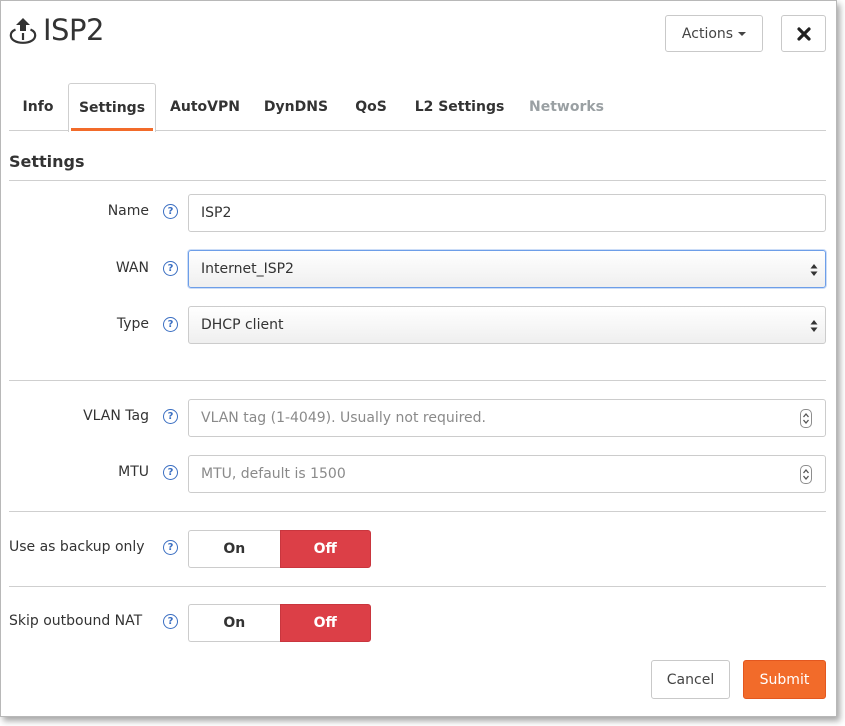  What do you see at coordinates (325, 623) in the screenshot?
I see `skip-nat-off-button: Off` at bounding box center [325, 623].